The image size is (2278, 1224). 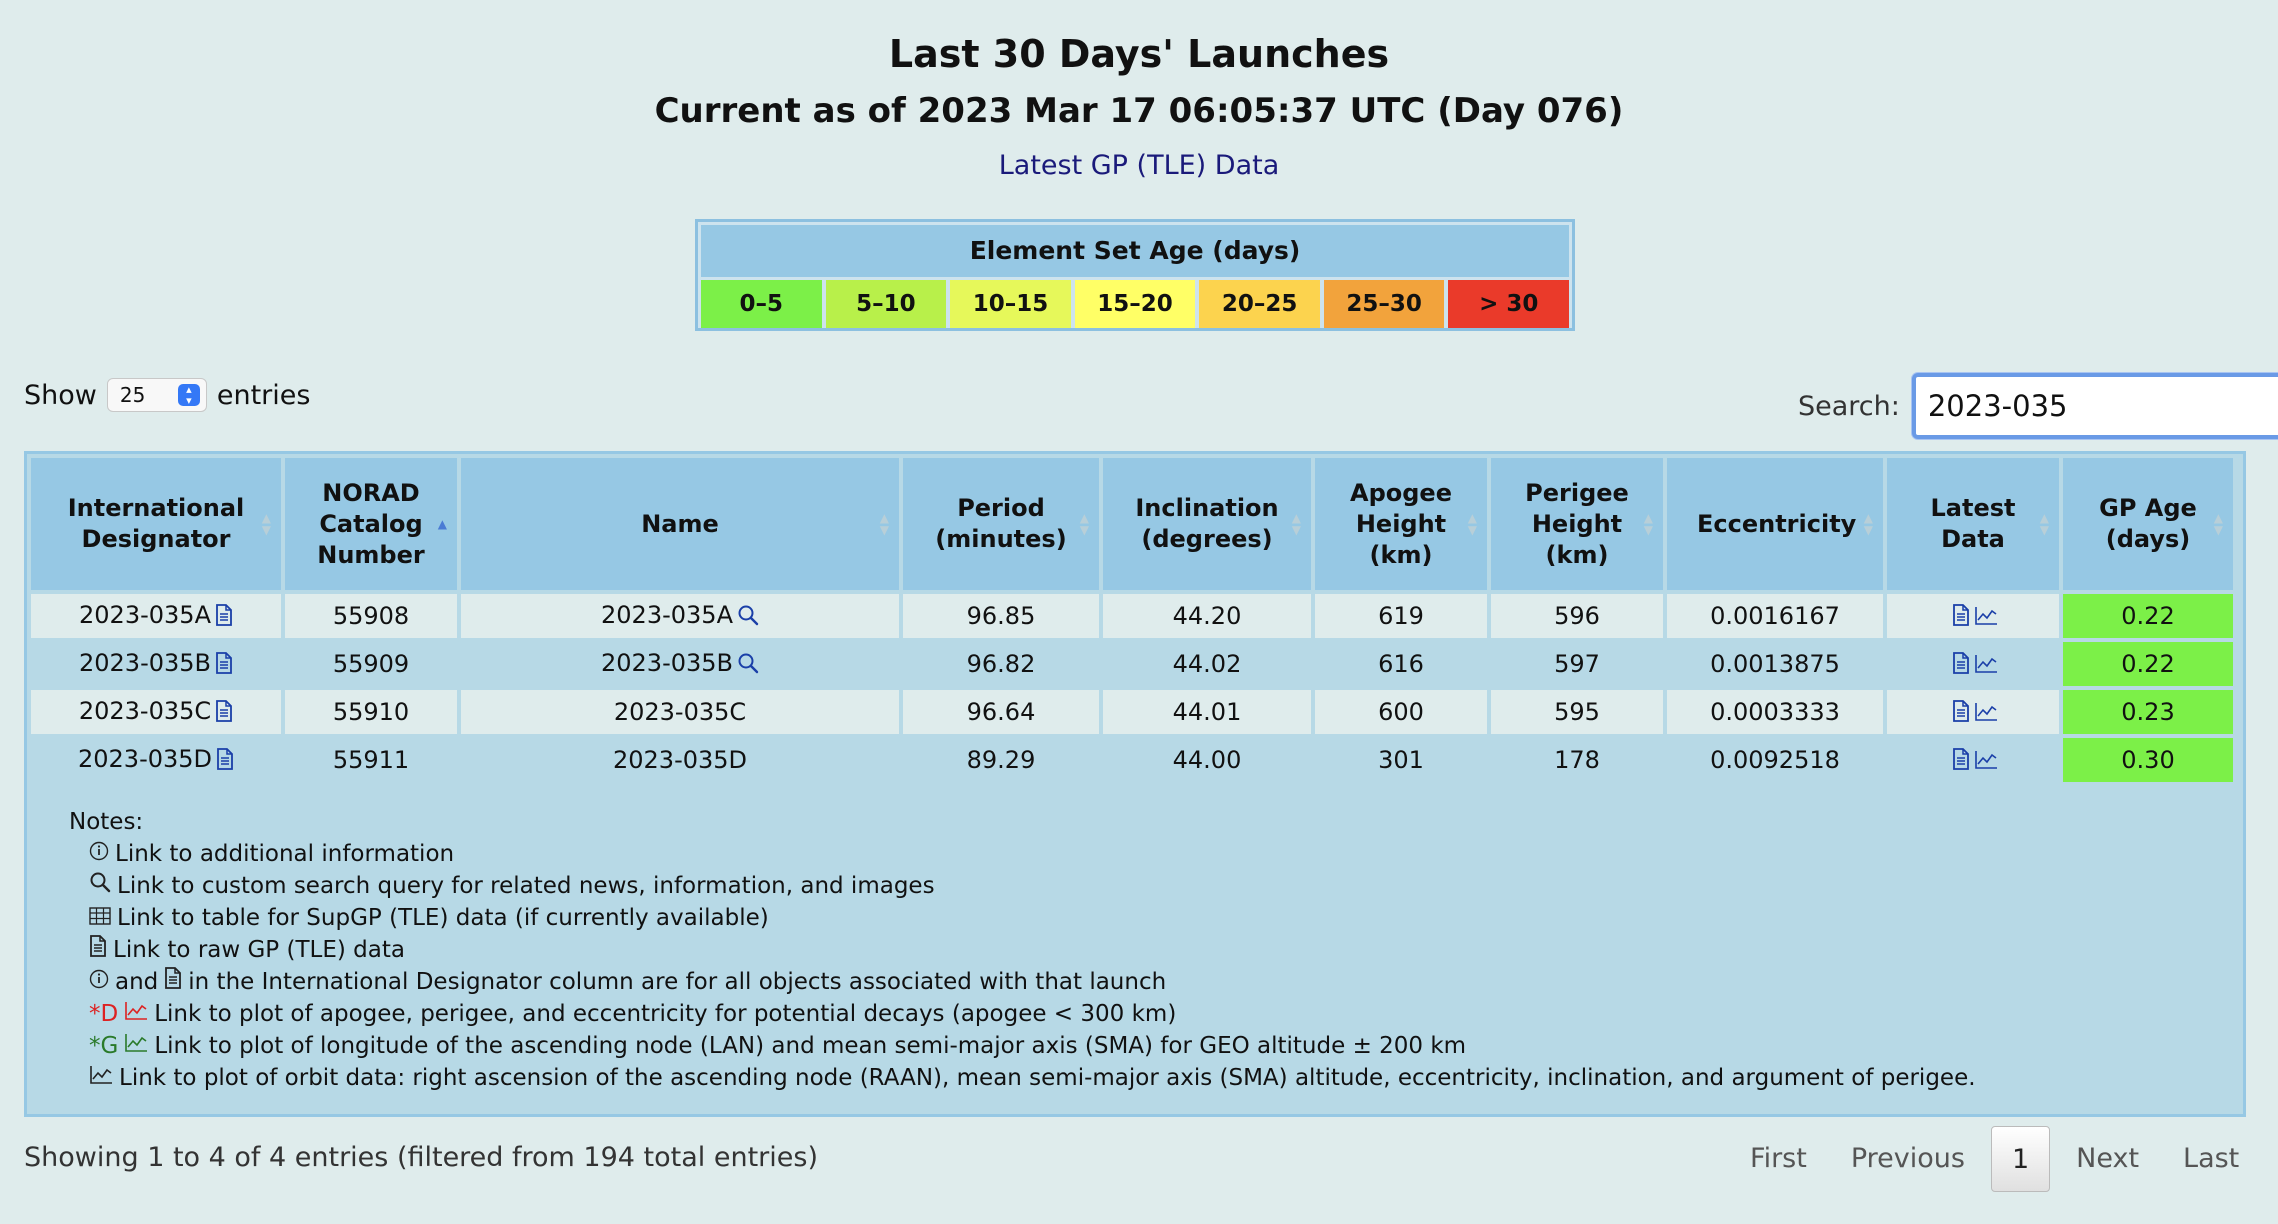 What do you see at coordinates (1401, 618) in the screenshot?
I see `apogee-cell: 619` at bounding box center [1401, 618].